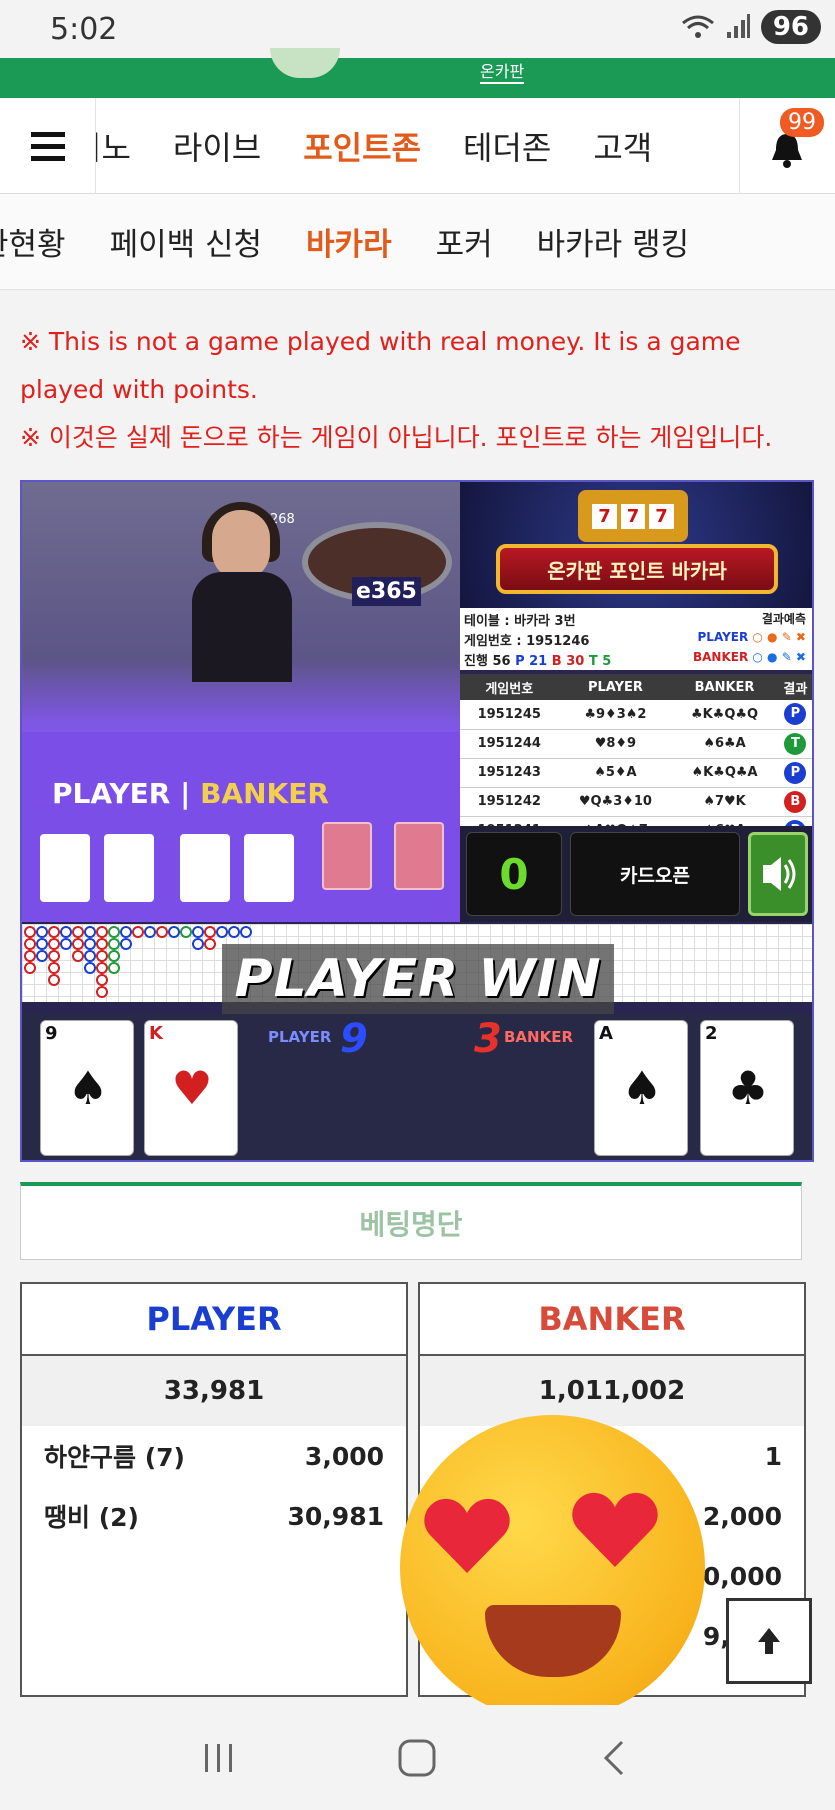  I want to click on back-icon, so click(613, 1757).